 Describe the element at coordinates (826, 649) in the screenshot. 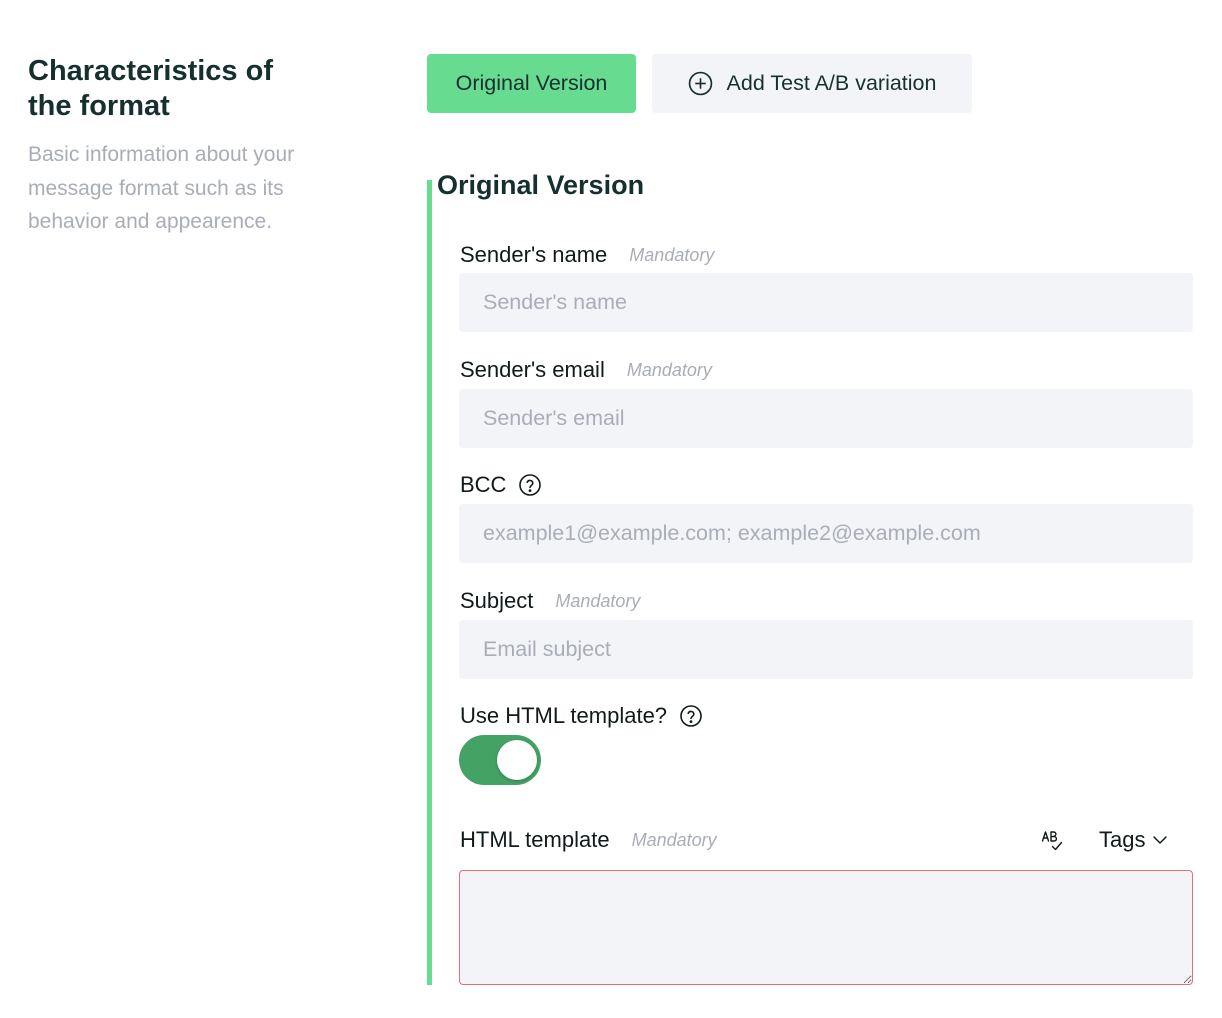

I see `subject-input` at that location.